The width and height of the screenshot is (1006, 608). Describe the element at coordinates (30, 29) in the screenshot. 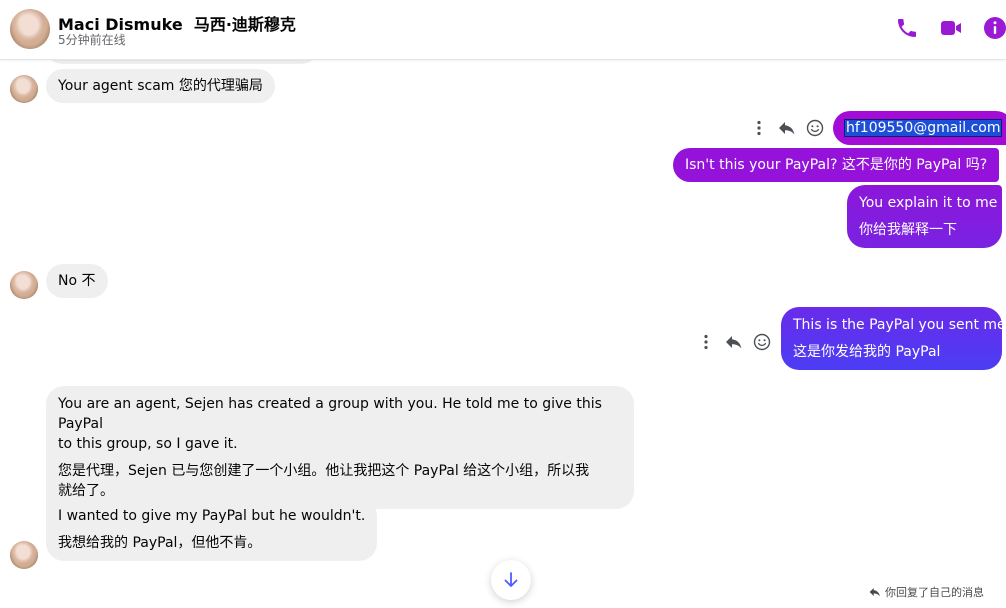

I see `contact-avatar` at that location.